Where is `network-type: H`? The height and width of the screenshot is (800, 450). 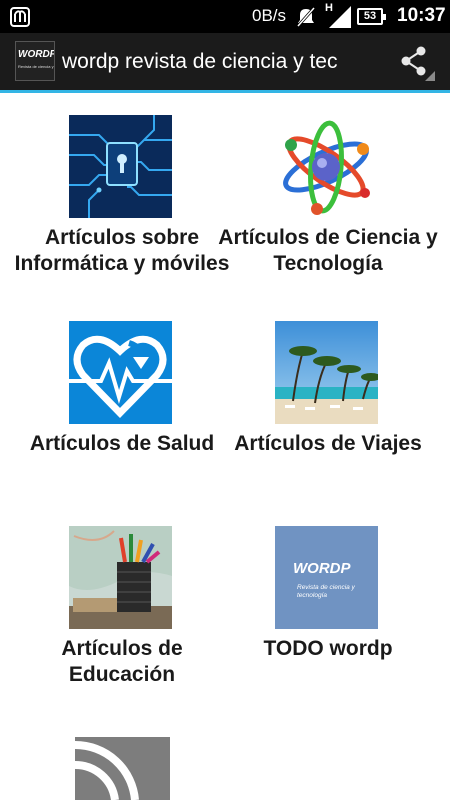
network-type: H is located at coordinates (329, 8).